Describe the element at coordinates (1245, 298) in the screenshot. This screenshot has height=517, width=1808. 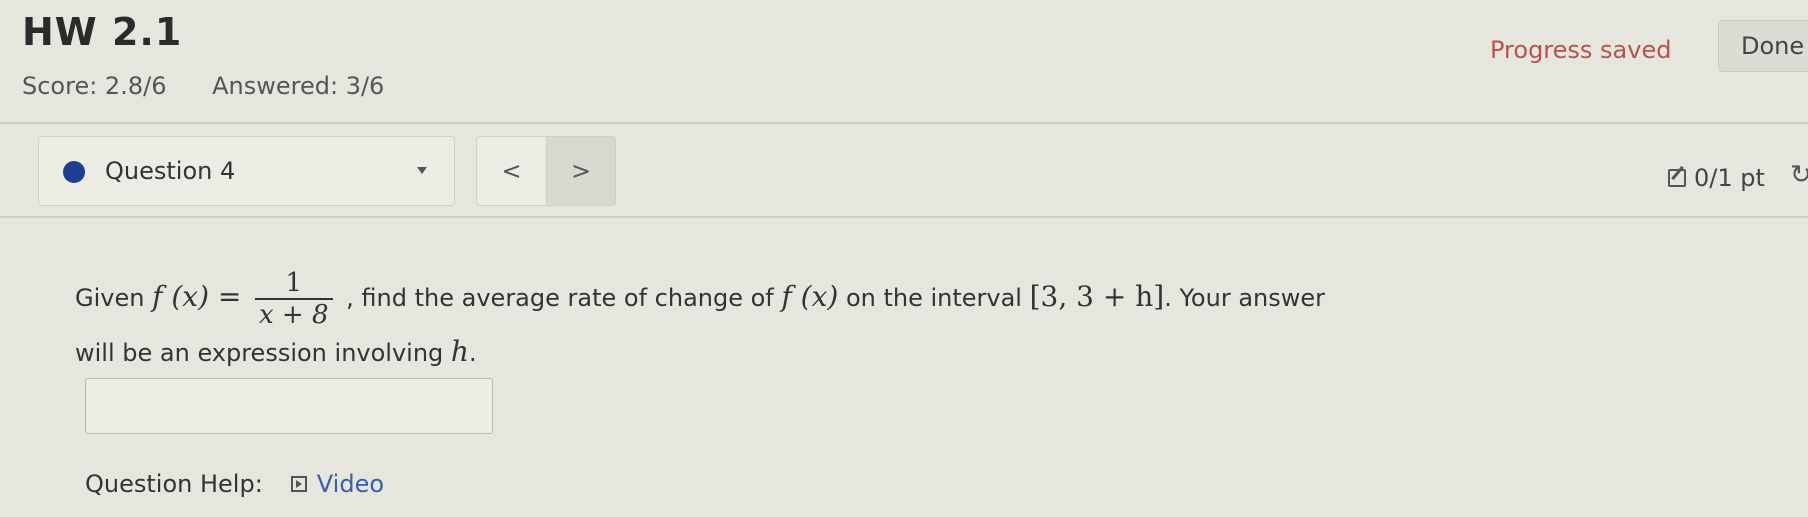
I see `question-tail-text: . Your answer` at that location.